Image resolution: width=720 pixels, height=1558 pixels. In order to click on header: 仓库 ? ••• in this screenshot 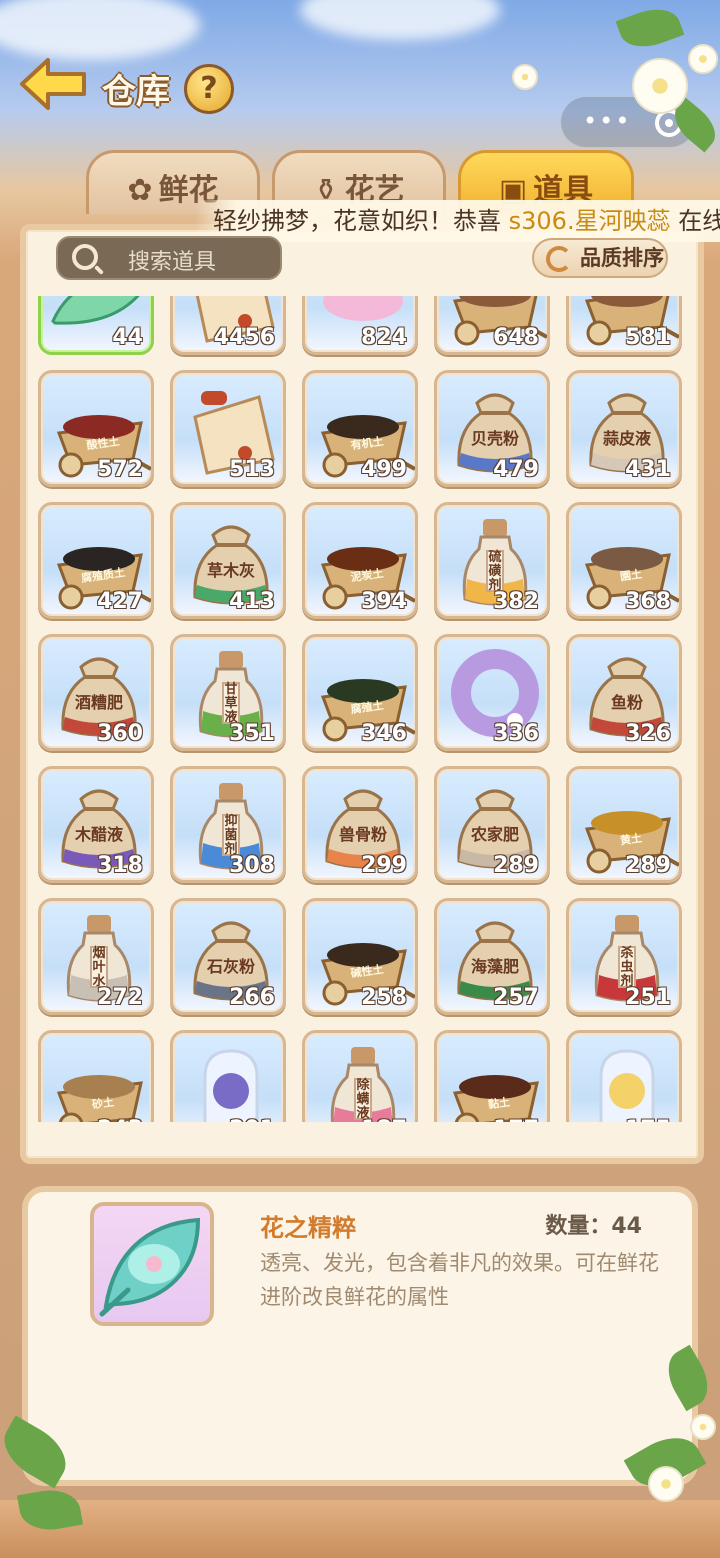, I will do `click(360, 80)`.